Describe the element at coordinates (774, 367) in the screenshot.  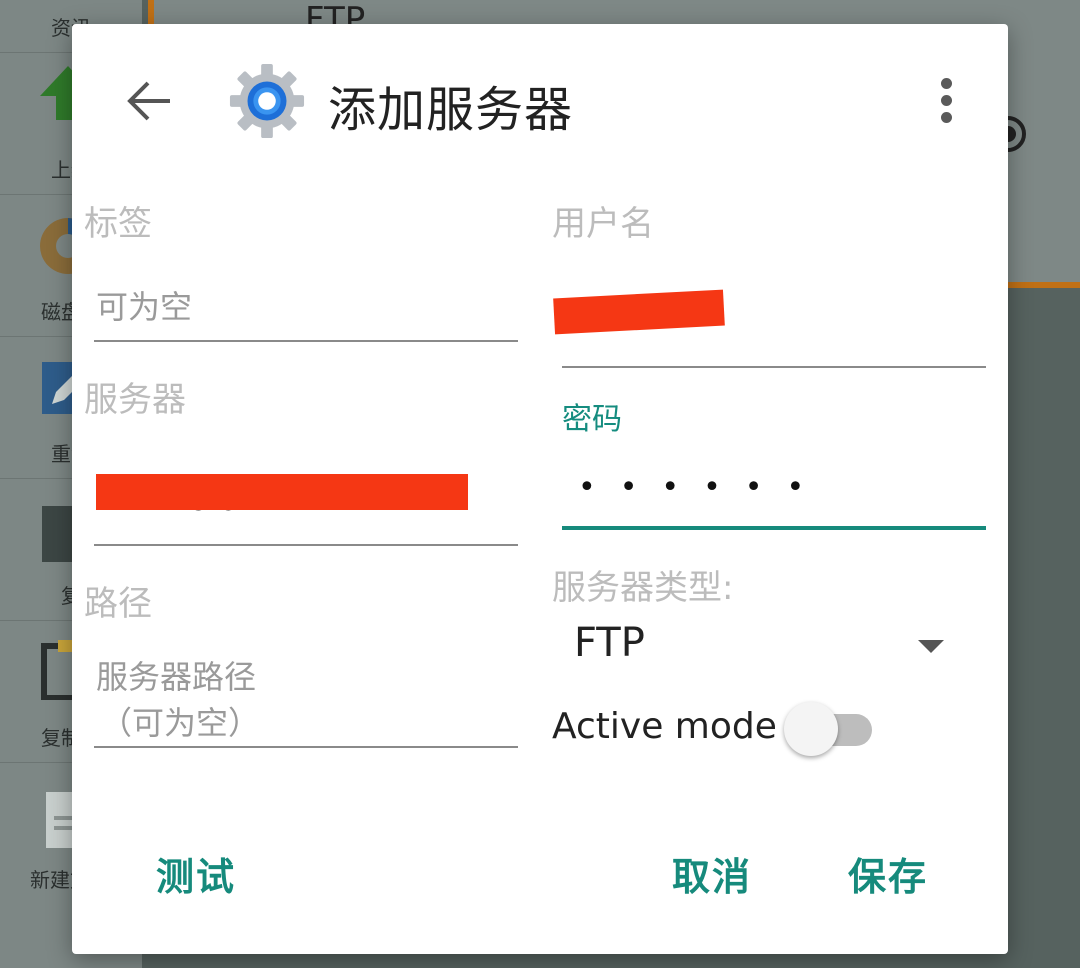
I see `username-field-underline` at that location.